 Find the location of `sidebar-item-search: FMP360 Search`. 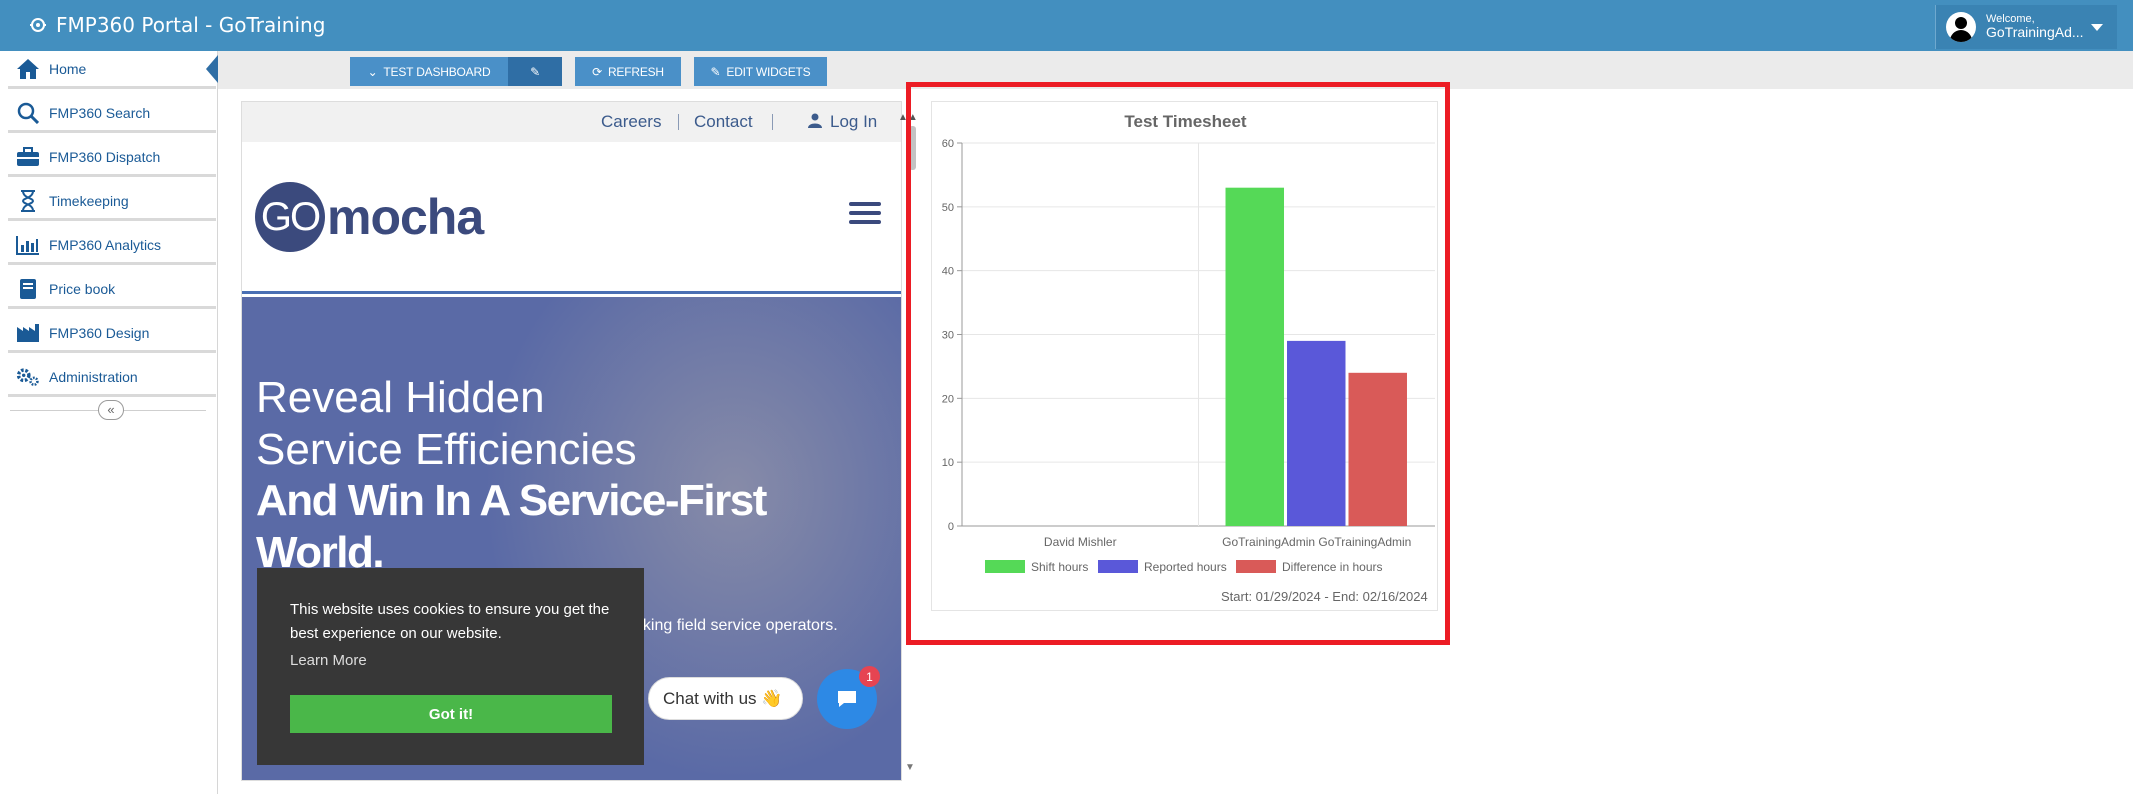

sidebar-item-search: FMP360 Search is located at coordinates (112, 114).